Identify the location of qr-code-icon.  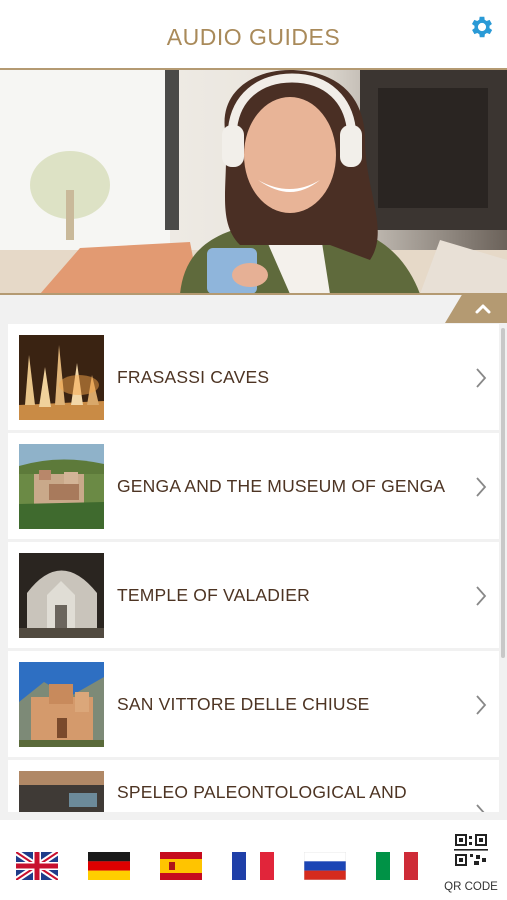
(471, 850).